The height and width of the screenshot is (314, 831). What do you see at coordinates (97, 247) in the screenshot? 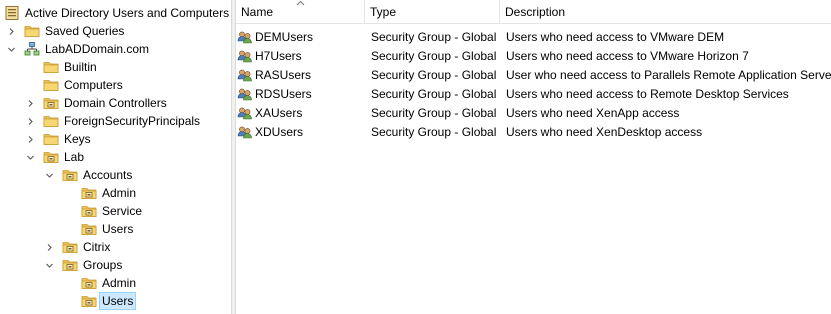
I see `tree-item-label: Citrix` at bounding box center [97, 247].